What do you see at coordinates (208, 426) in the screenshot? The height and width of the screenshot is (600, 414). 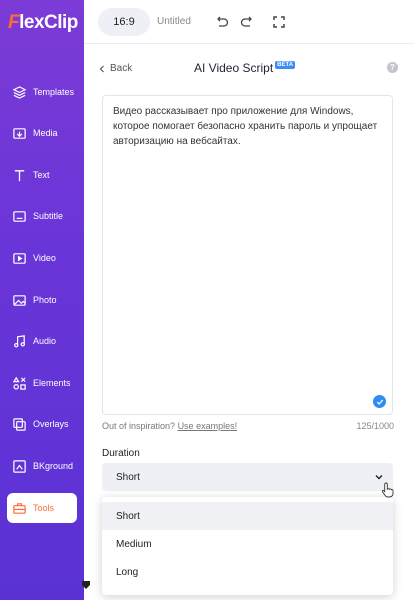 I see `use-examples-link: Use examples!` at bounding box center [208, 426].